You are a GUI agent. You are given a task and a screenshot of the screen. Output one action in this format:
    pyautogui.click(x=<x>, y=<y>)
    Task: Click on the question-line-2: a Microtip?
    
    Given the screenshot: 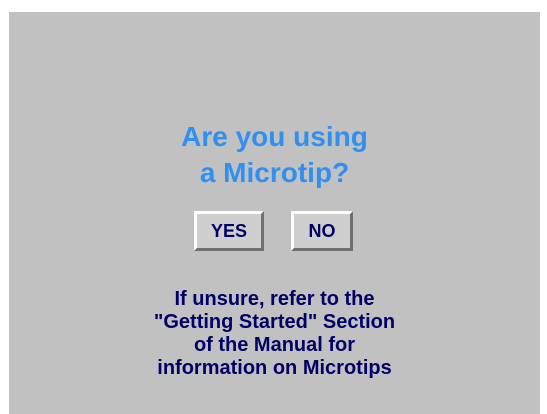 What is the action you would take?
    pyautogui.click(x=274, y=172)
    